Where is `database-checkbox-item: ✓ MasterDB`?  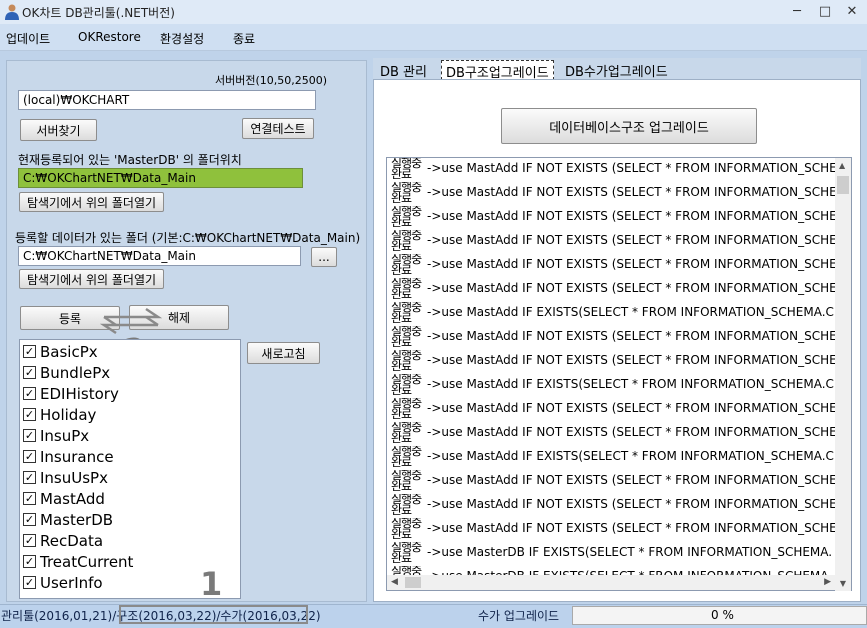 database-checkbox-item: ✓ MasterDB is located at coordinates (68, 519).